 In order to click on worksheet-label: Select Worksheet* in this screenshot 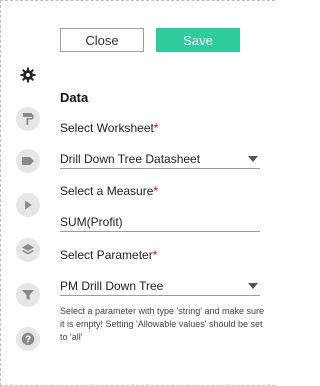, I will do `click(109, 128)`.